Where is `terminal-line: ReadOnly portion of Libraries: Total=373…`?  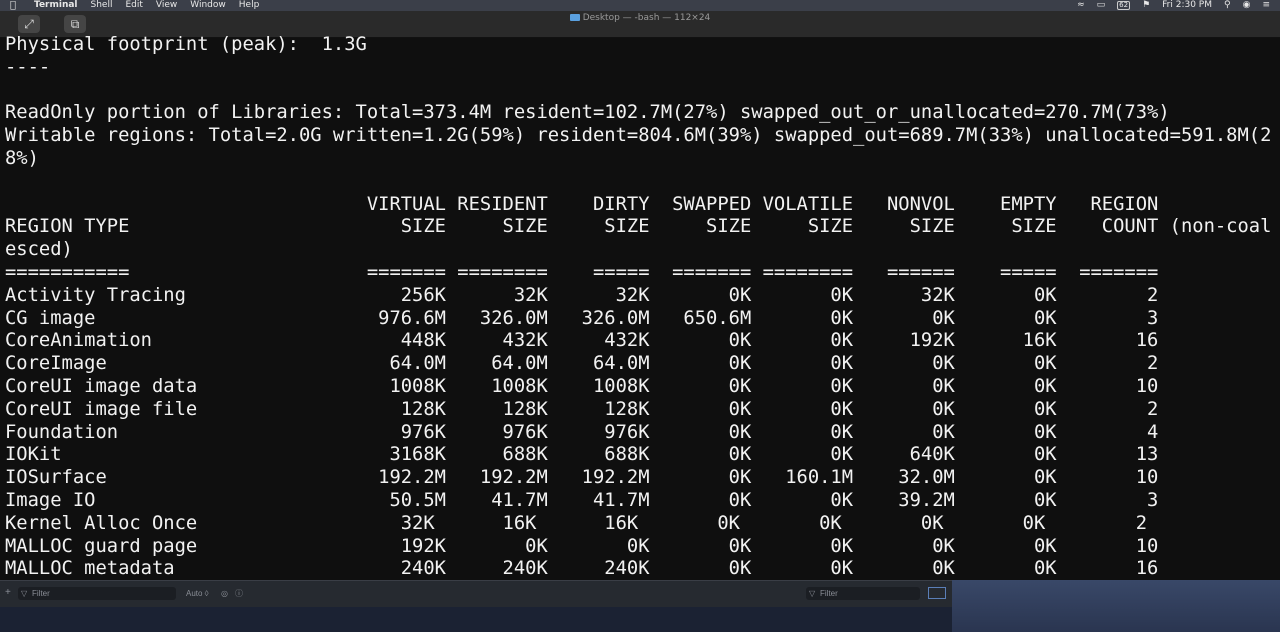 terminal-line: ReadOnly portion of Libraries: Total=373… is located at coordinates (587, 113).